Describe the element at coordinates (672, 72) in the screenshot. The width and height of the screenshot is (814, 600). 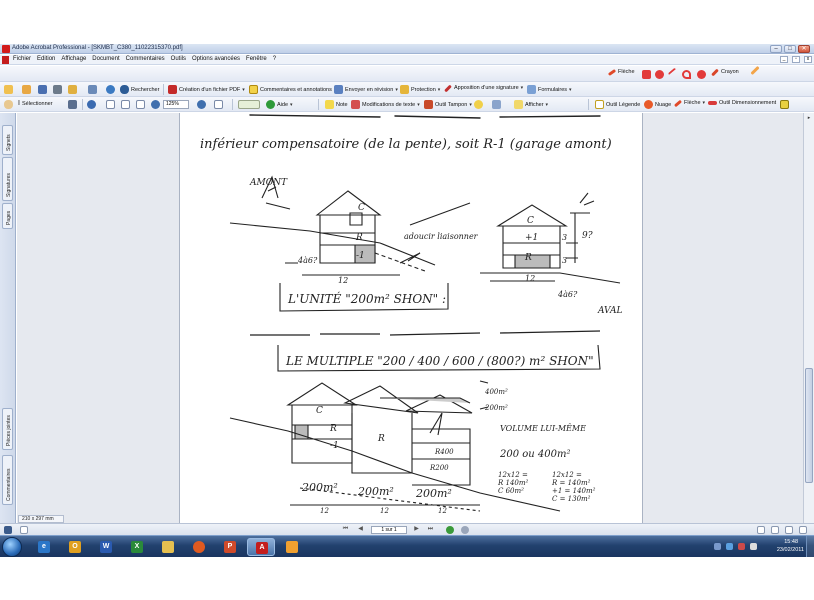
I see `line-tool-icon` at that location.